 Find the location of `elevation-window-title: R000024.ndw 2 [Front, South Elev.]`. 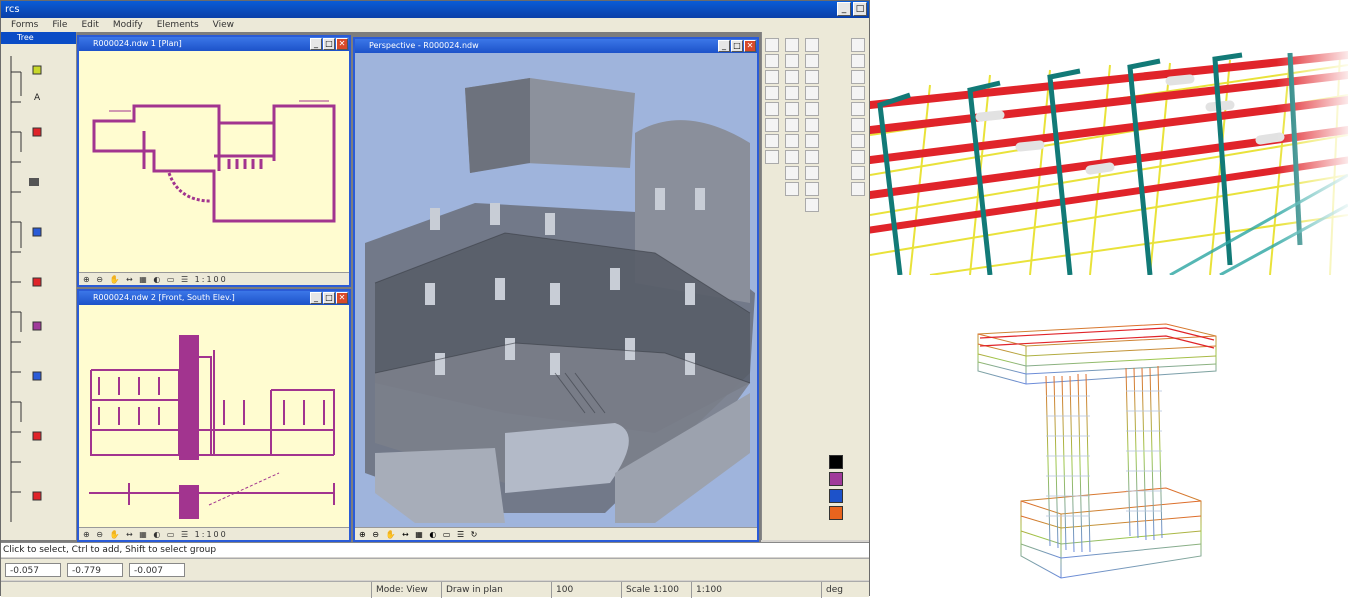

elevation-window-title: R000024.ndw 2 [Front, South Elev.] is located at coordinates (164, 297).